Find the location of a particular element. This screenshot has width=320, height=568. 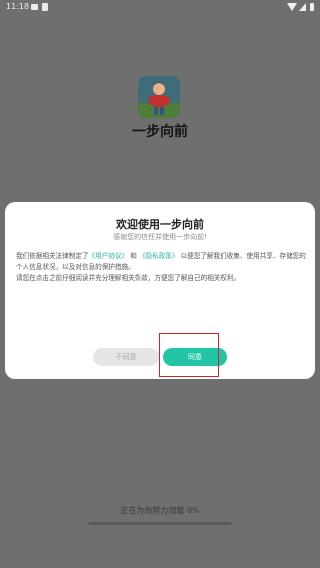

dialog-subtitle: 感谢您的信任并使用一步向前! is located at coordinates (160, 237).